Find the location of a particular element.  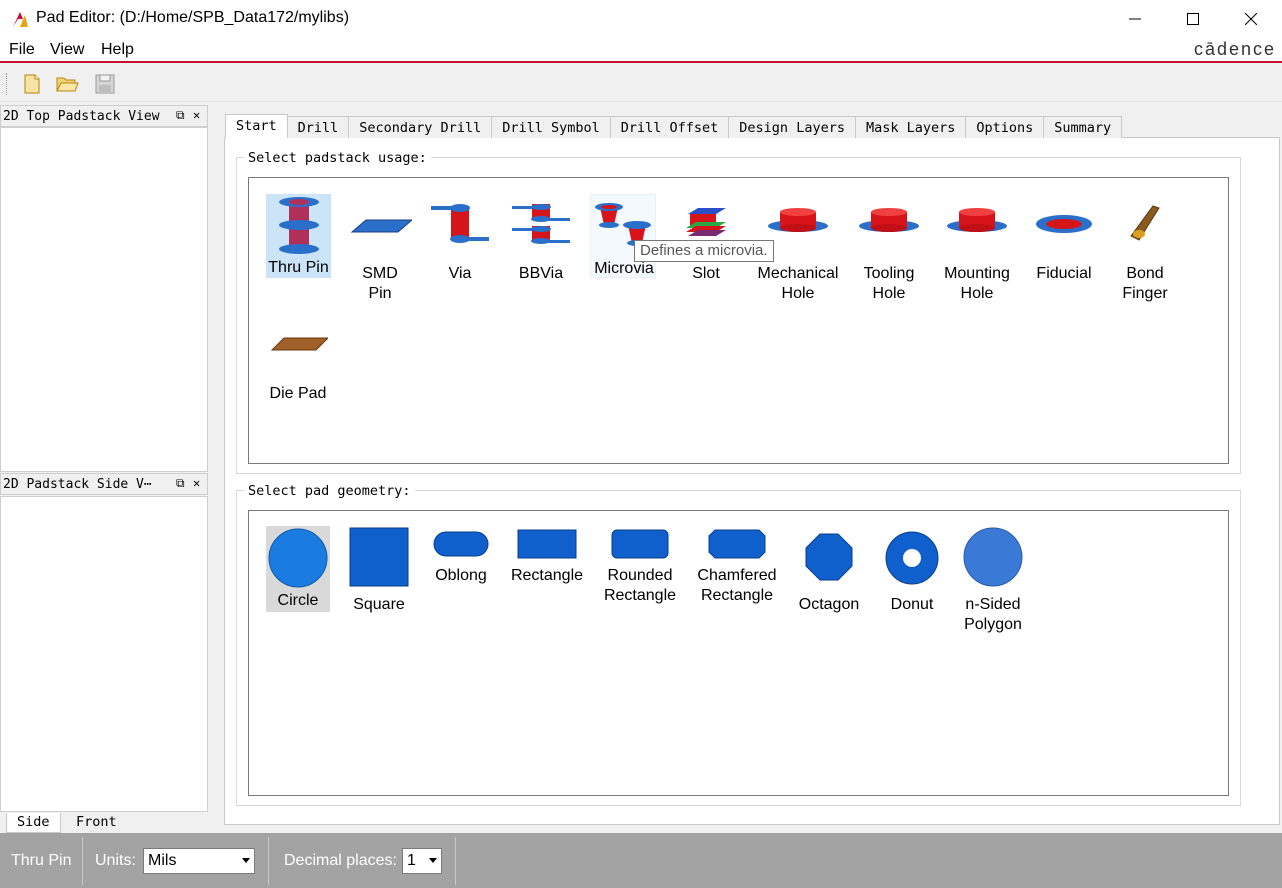

tab-side: Side is located at coordinates (33, 823).